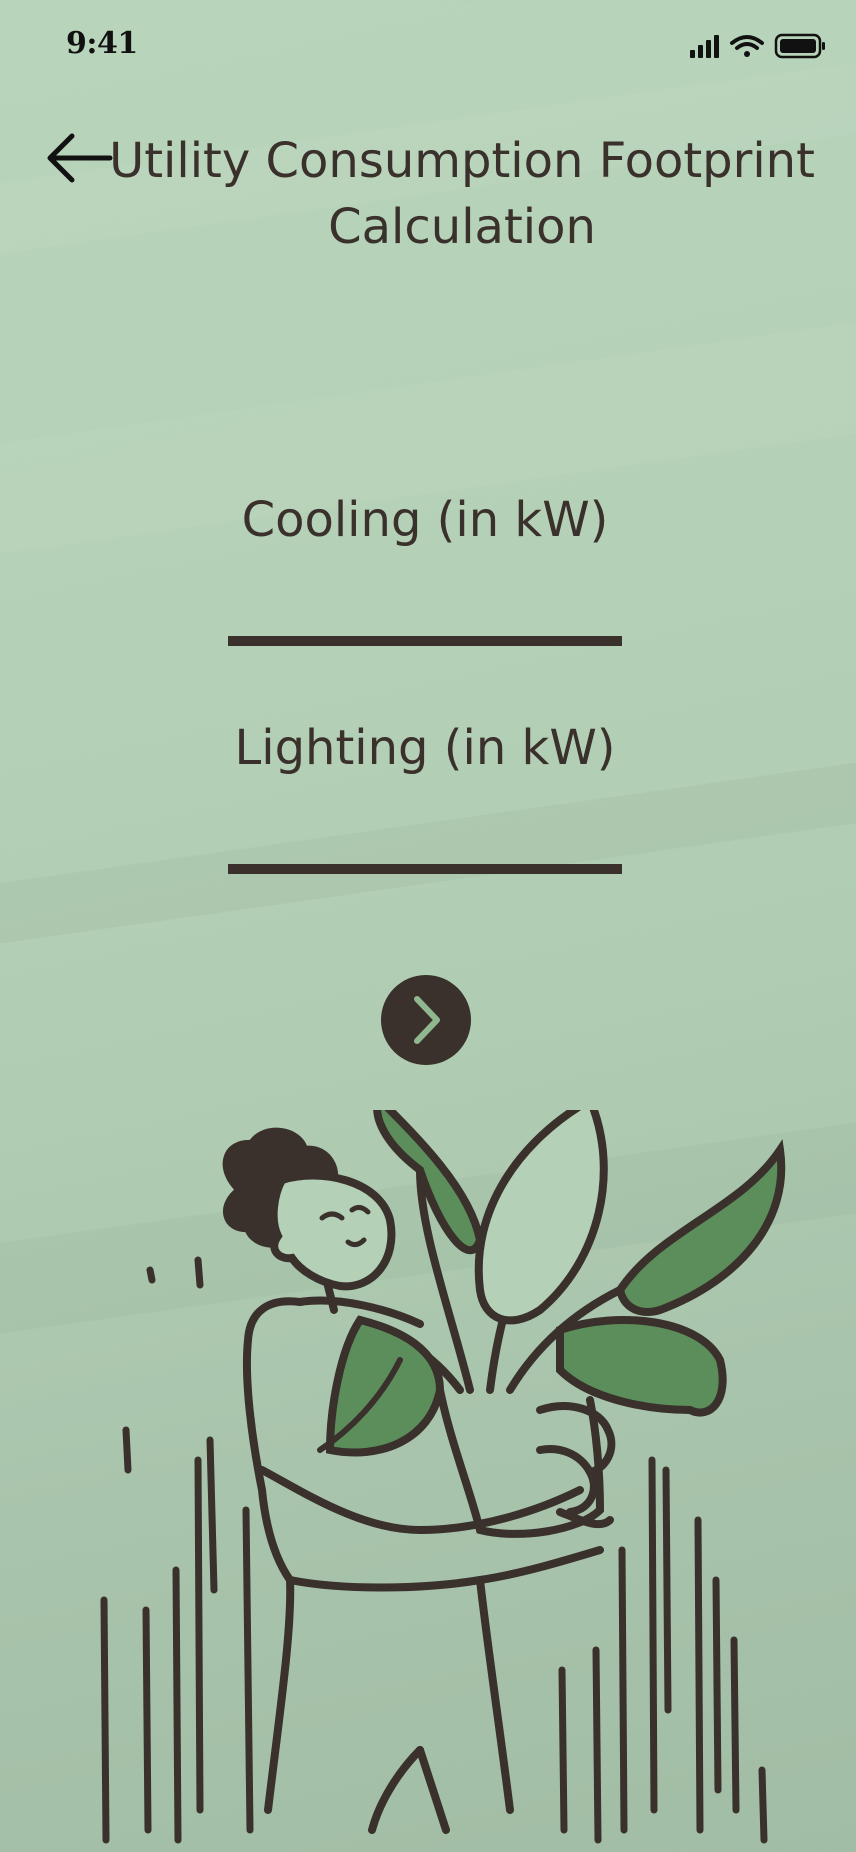 The width and height of the screenshot is (856, 1852). What do you see at coordinates (425, 846) in the screenshot?
I see `lighting-input` at bounding box center [425, 846].